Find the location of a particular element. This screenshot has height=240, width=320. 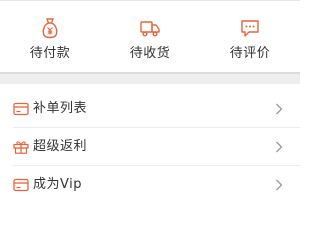

menu-item-label: 超级返利 is located at coordinates (60, 146).